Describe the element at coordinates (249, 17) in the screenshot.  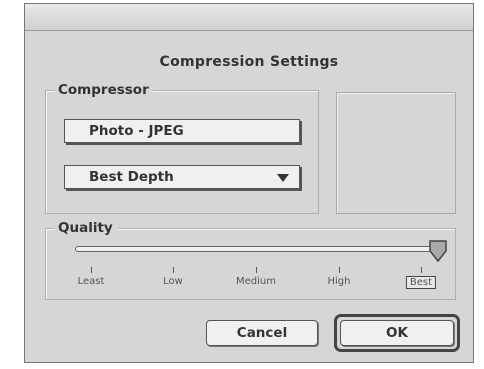
I see `window-titlebar` at that location.